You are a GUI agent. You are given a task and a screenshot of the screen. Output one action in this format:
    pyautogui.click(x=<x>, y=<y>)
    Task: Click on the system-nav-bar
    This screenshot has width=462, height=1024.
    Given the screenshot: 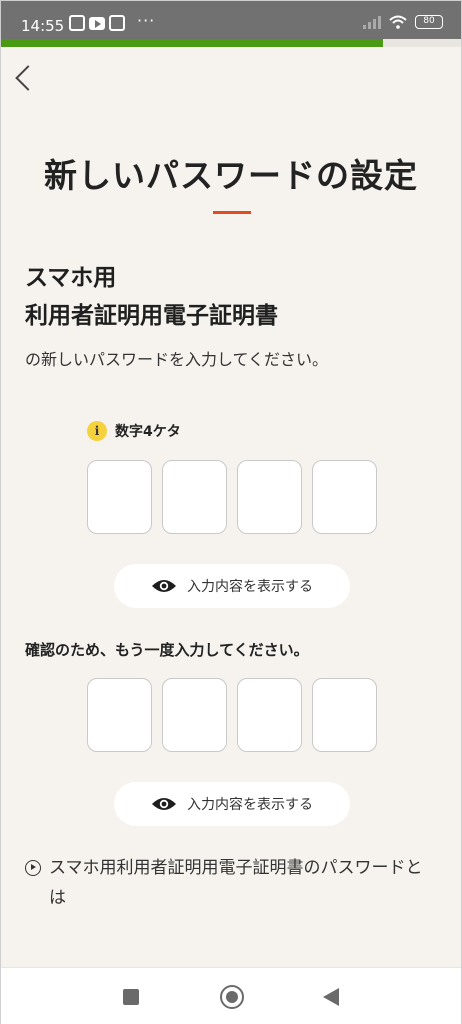 What is the action you would take?
    pyautogui.click(x=231, y=995)
    